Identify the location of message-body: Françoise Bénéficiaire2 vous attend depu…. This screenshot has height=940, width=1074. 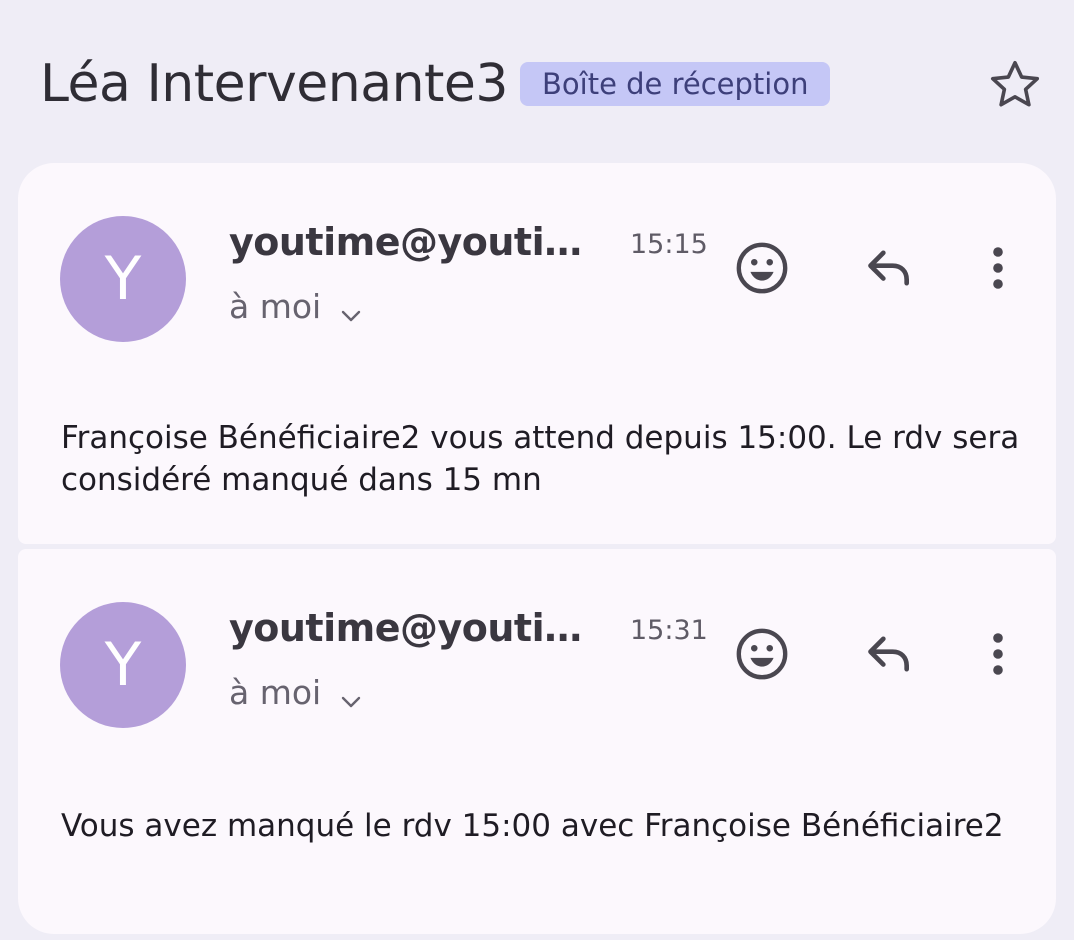
(540, 459).